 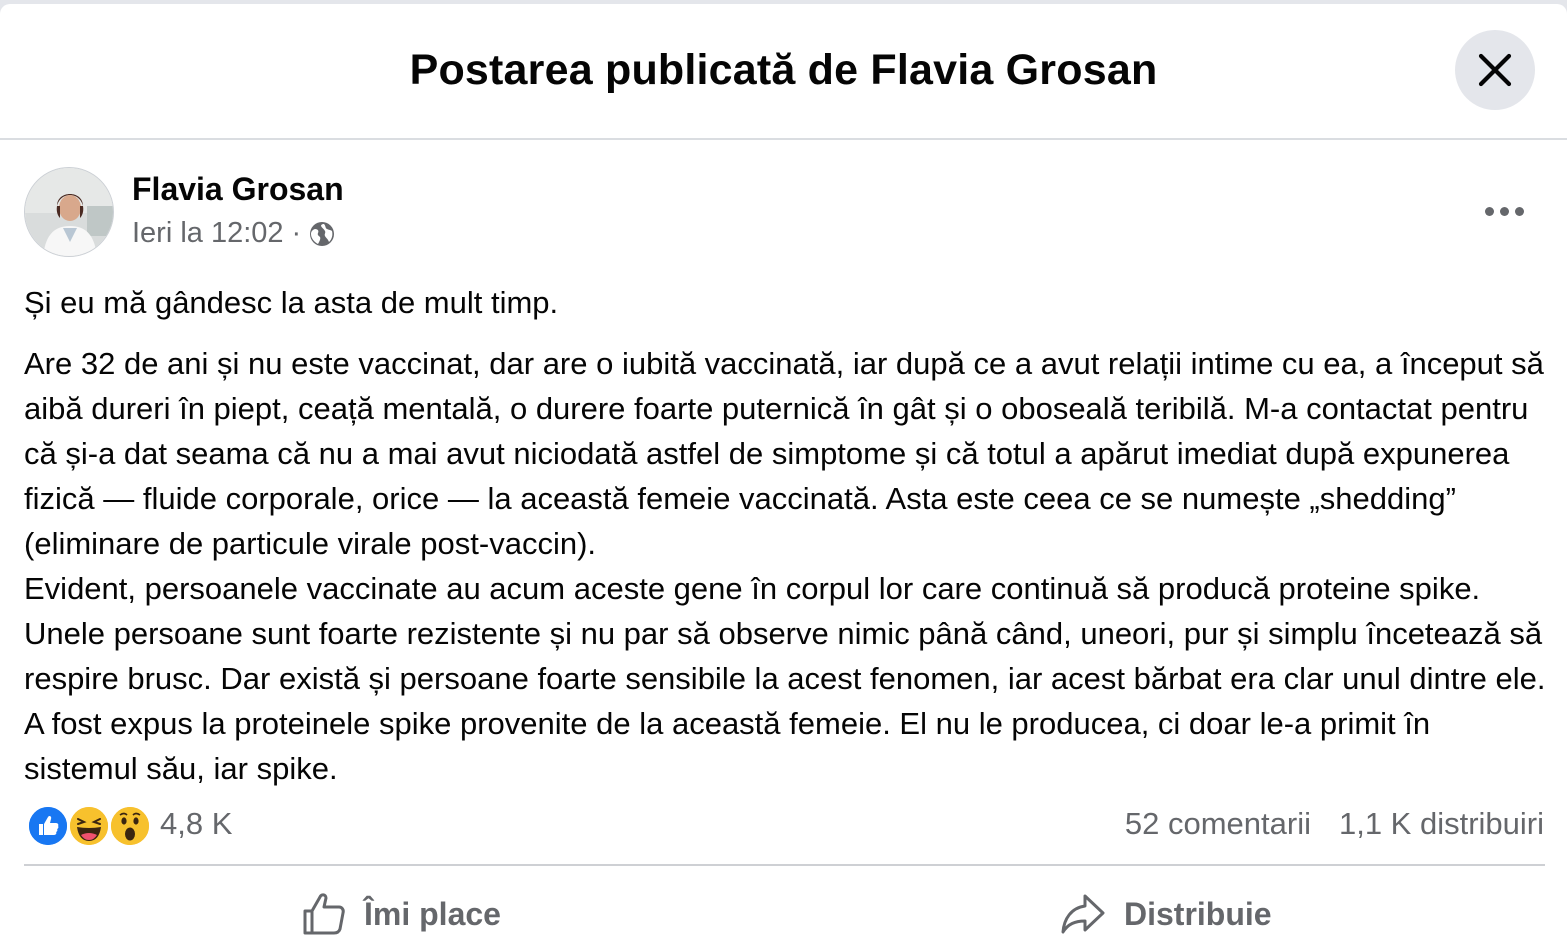 I want to click on post-actions: Îmi place Distribuie, so click(x=784, y=908).